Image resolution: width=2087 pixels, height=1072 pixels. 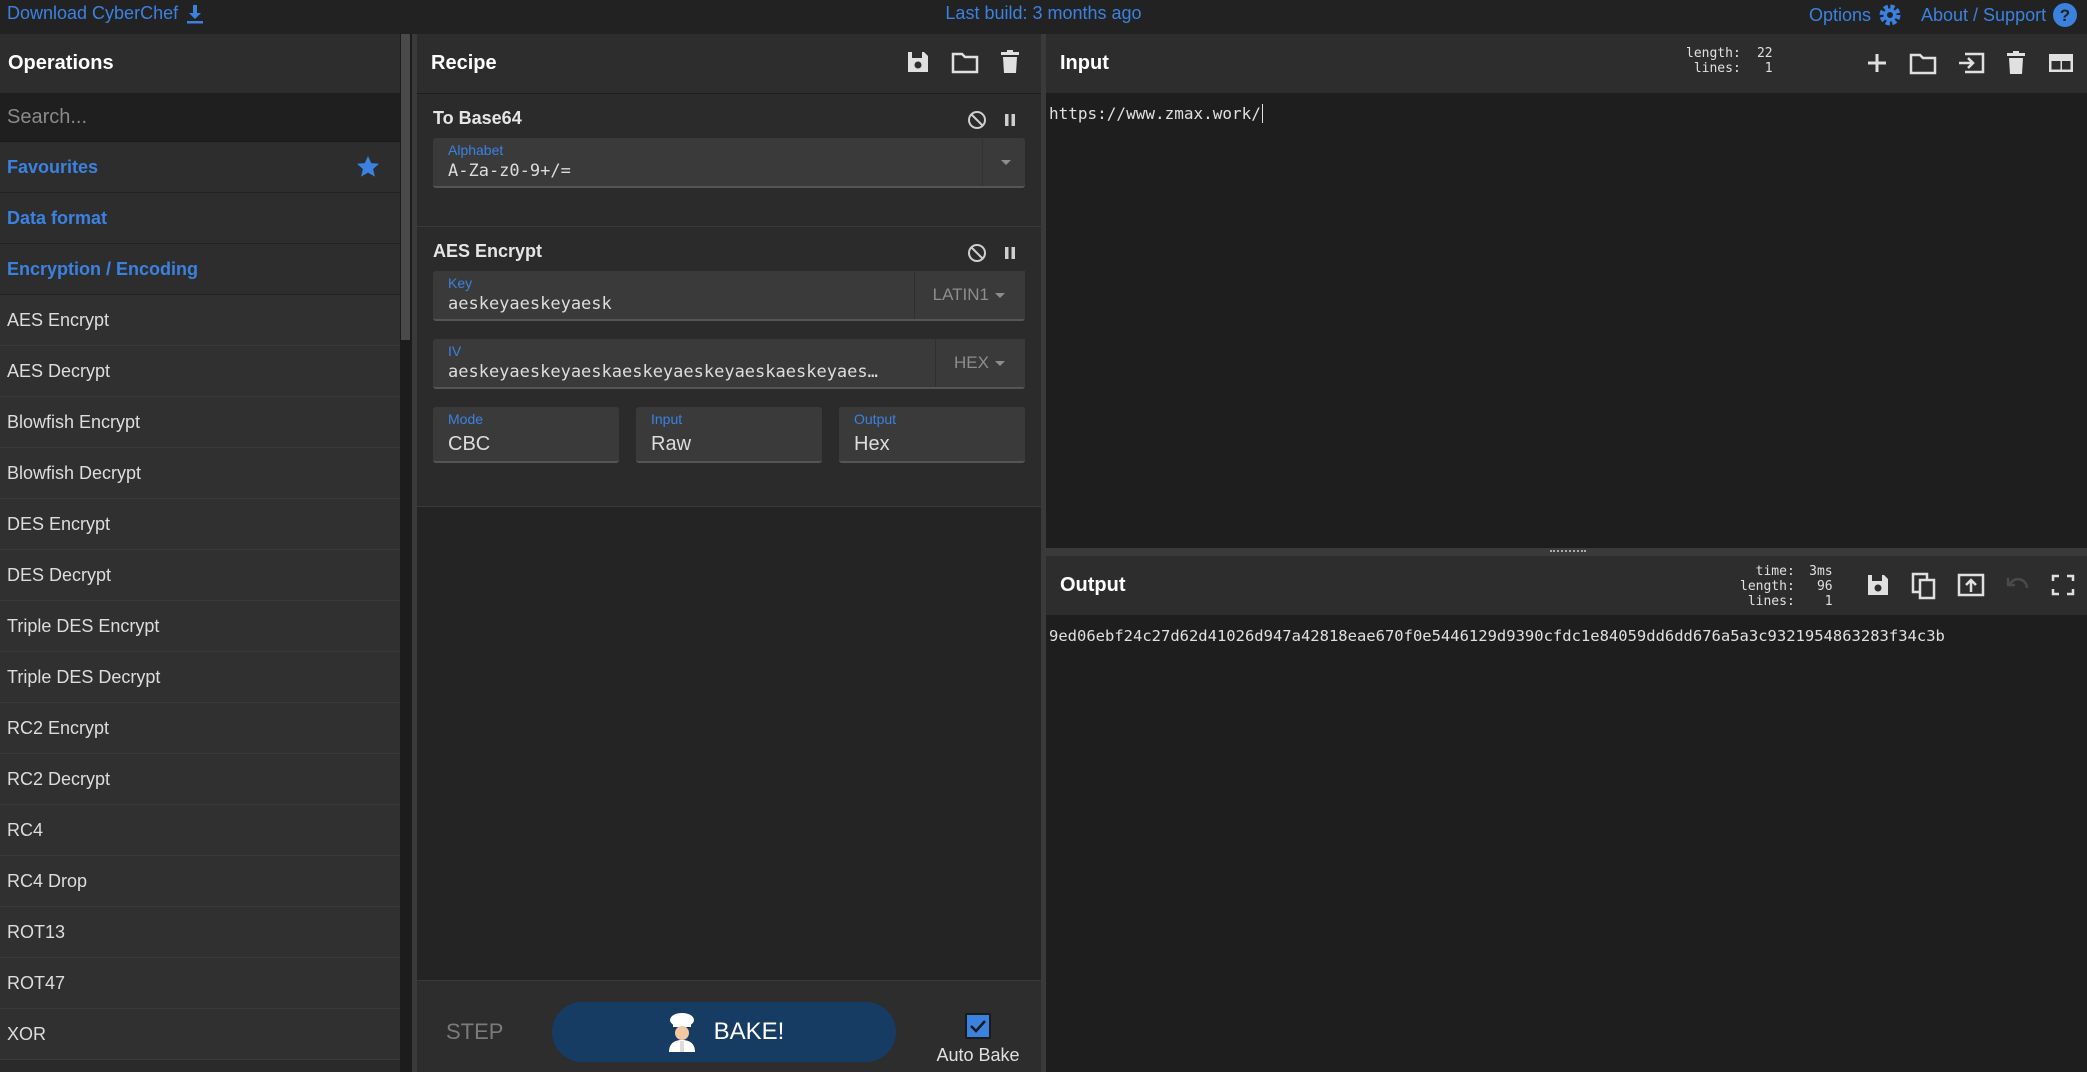 I want to click on iv-encoding-value: HEX, so click(x=971, y=362).